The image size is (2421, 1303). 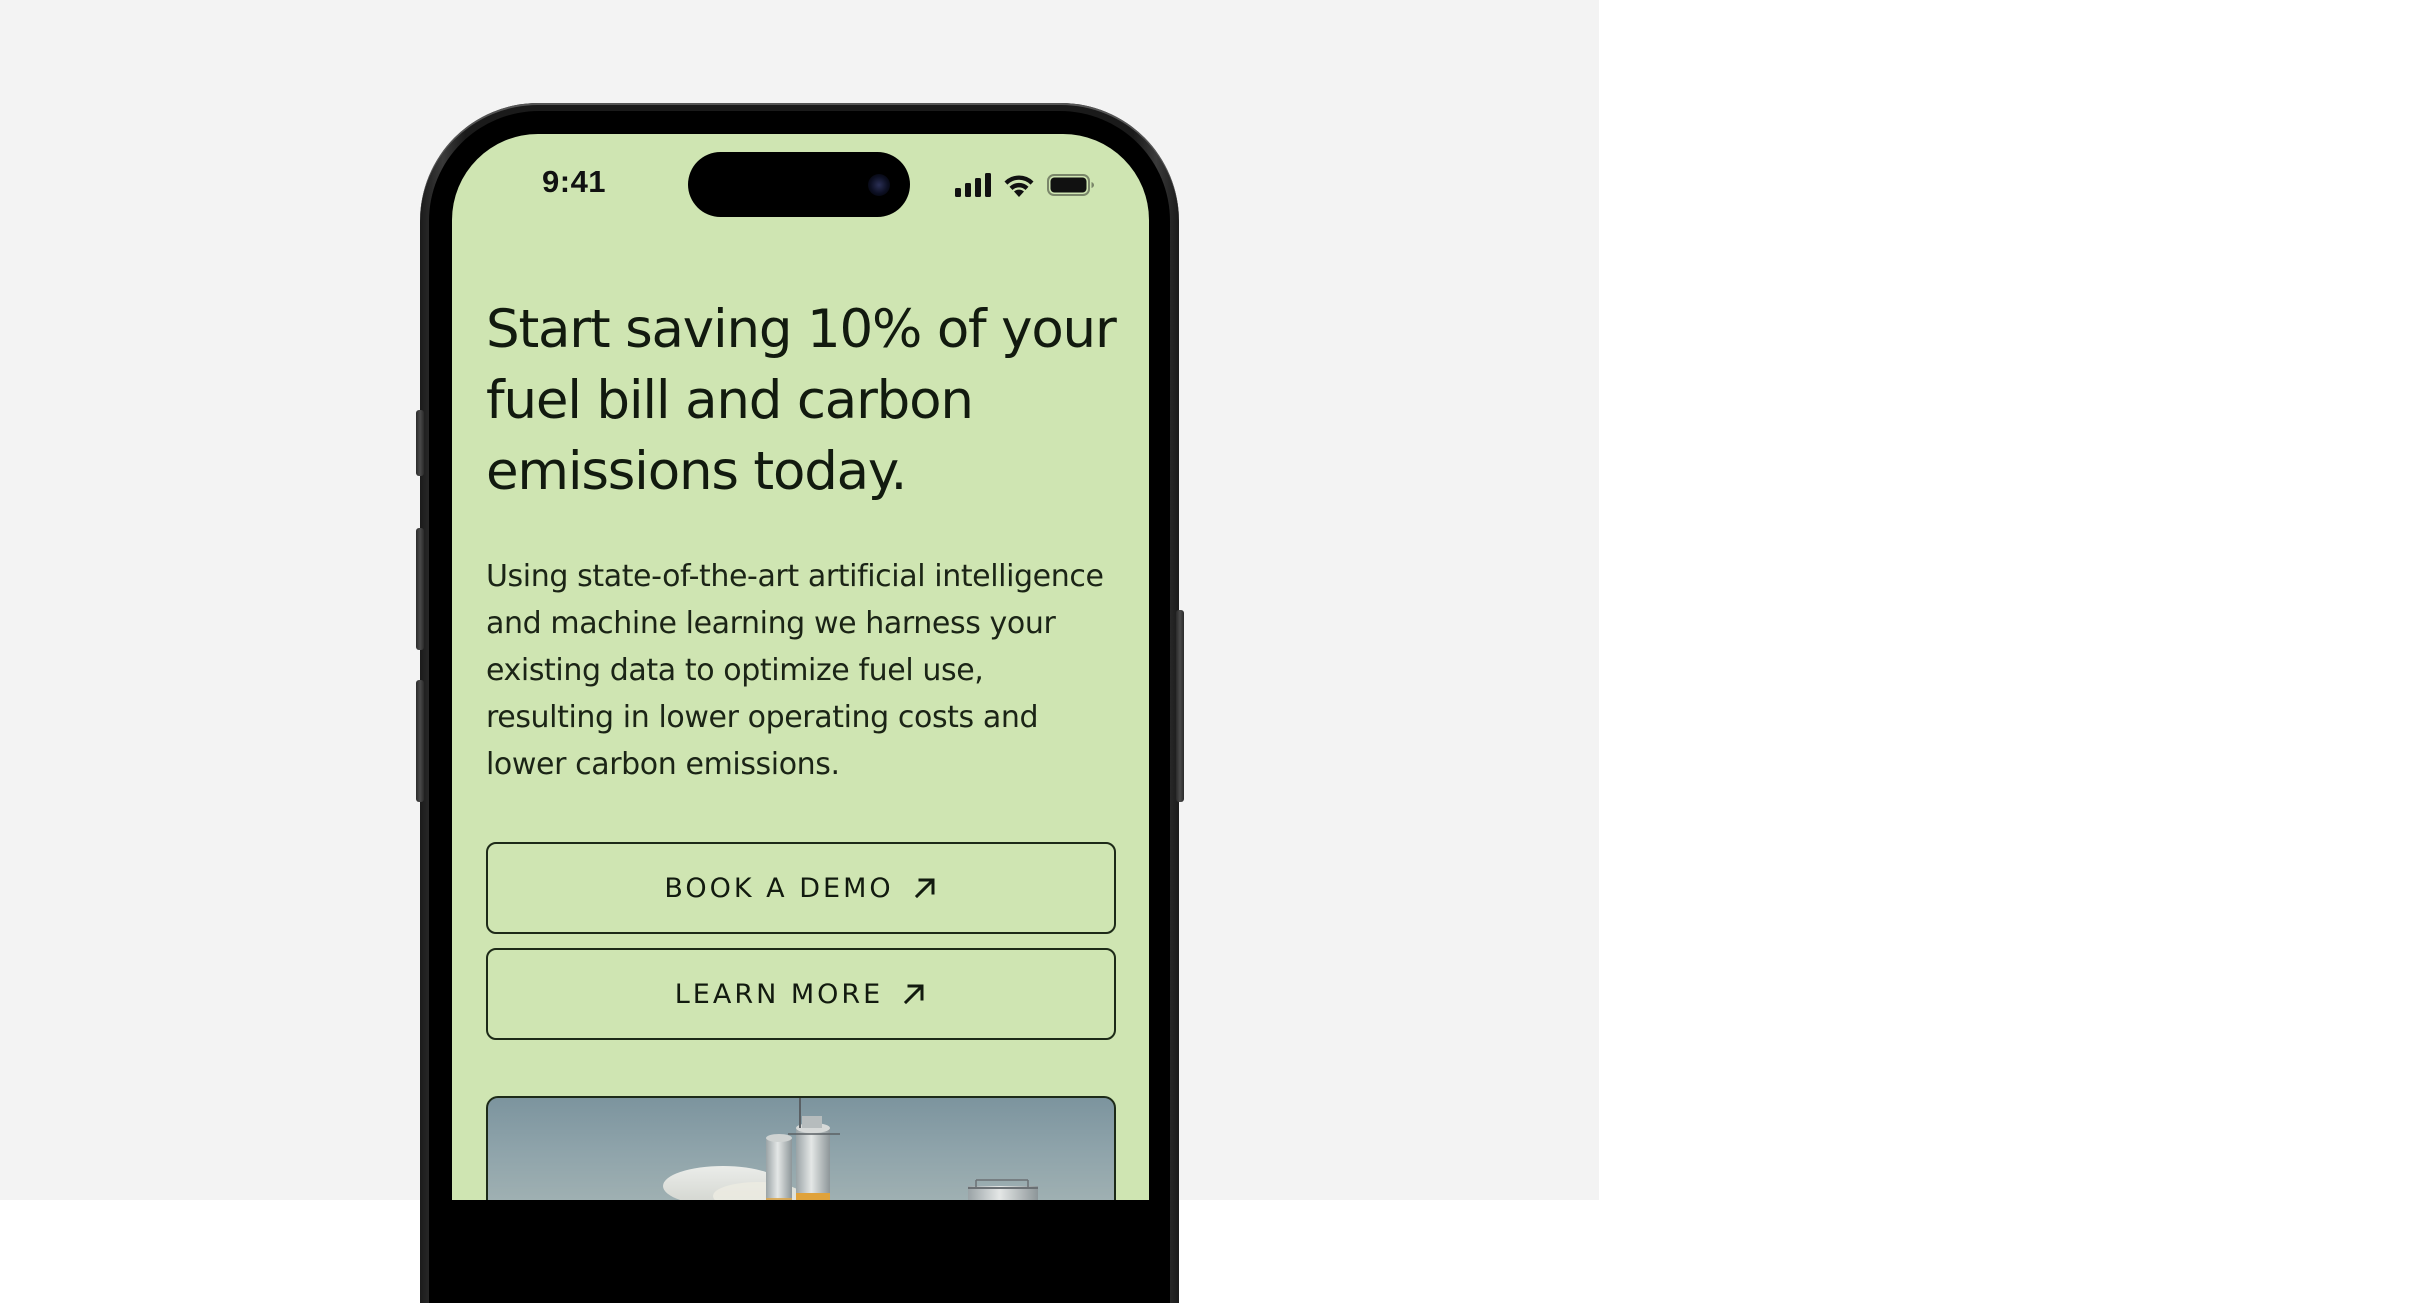 I want to click on dynamic-island, so click(x=799, y=184).